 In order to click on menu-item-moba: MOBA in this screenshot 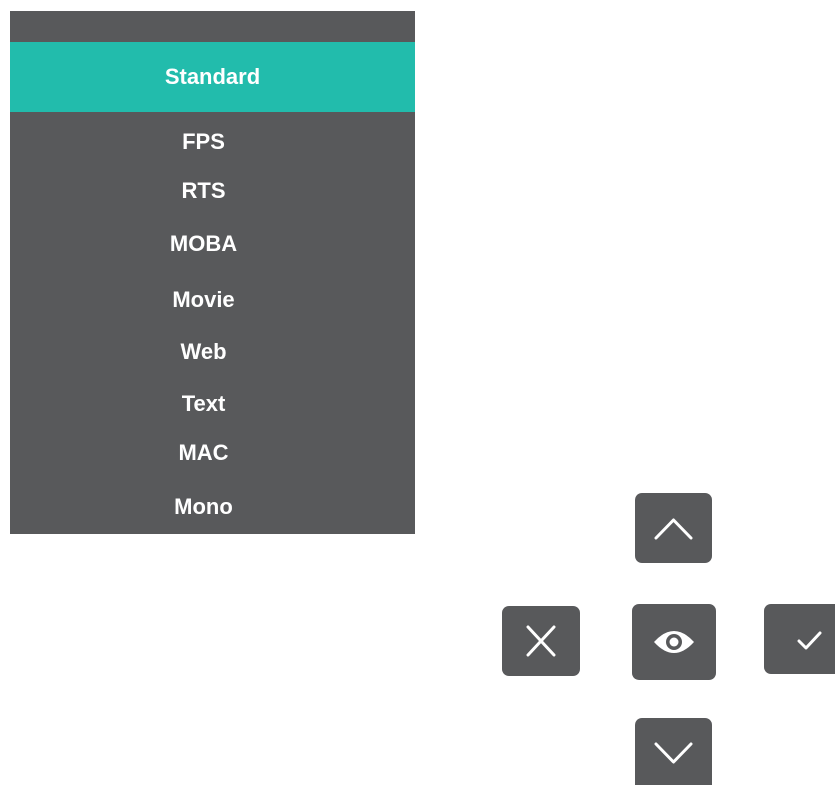, I will do `click(212, 244)`.